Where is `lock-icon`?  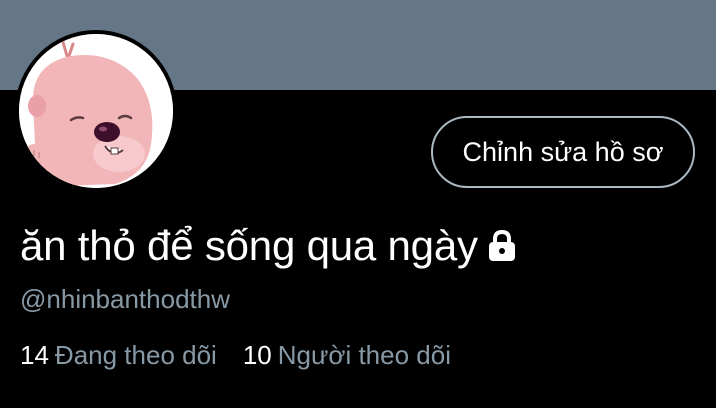
lock-icon is located at coordinates (502, 246).